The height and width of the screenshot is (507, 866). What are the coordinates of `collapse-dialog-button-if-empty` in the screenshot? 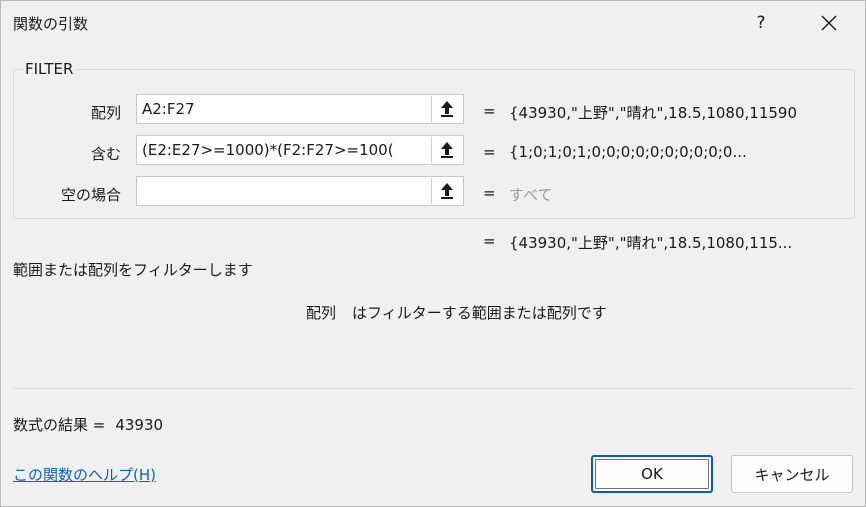 It's located at (446, 191).